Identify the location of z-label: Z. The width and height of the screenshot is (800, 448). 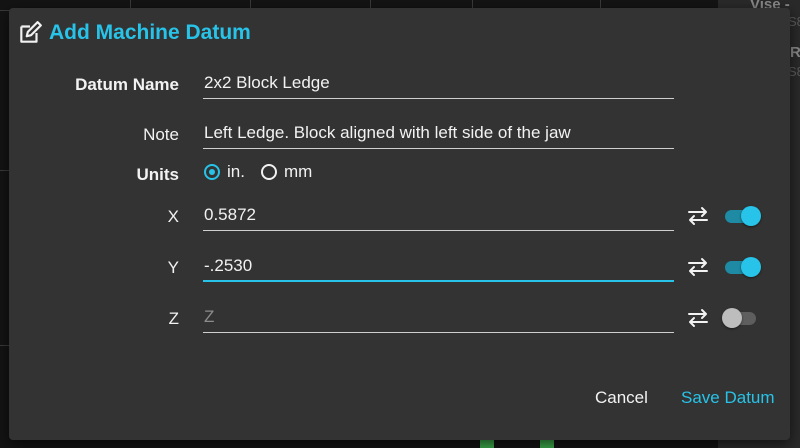
(173, 318).